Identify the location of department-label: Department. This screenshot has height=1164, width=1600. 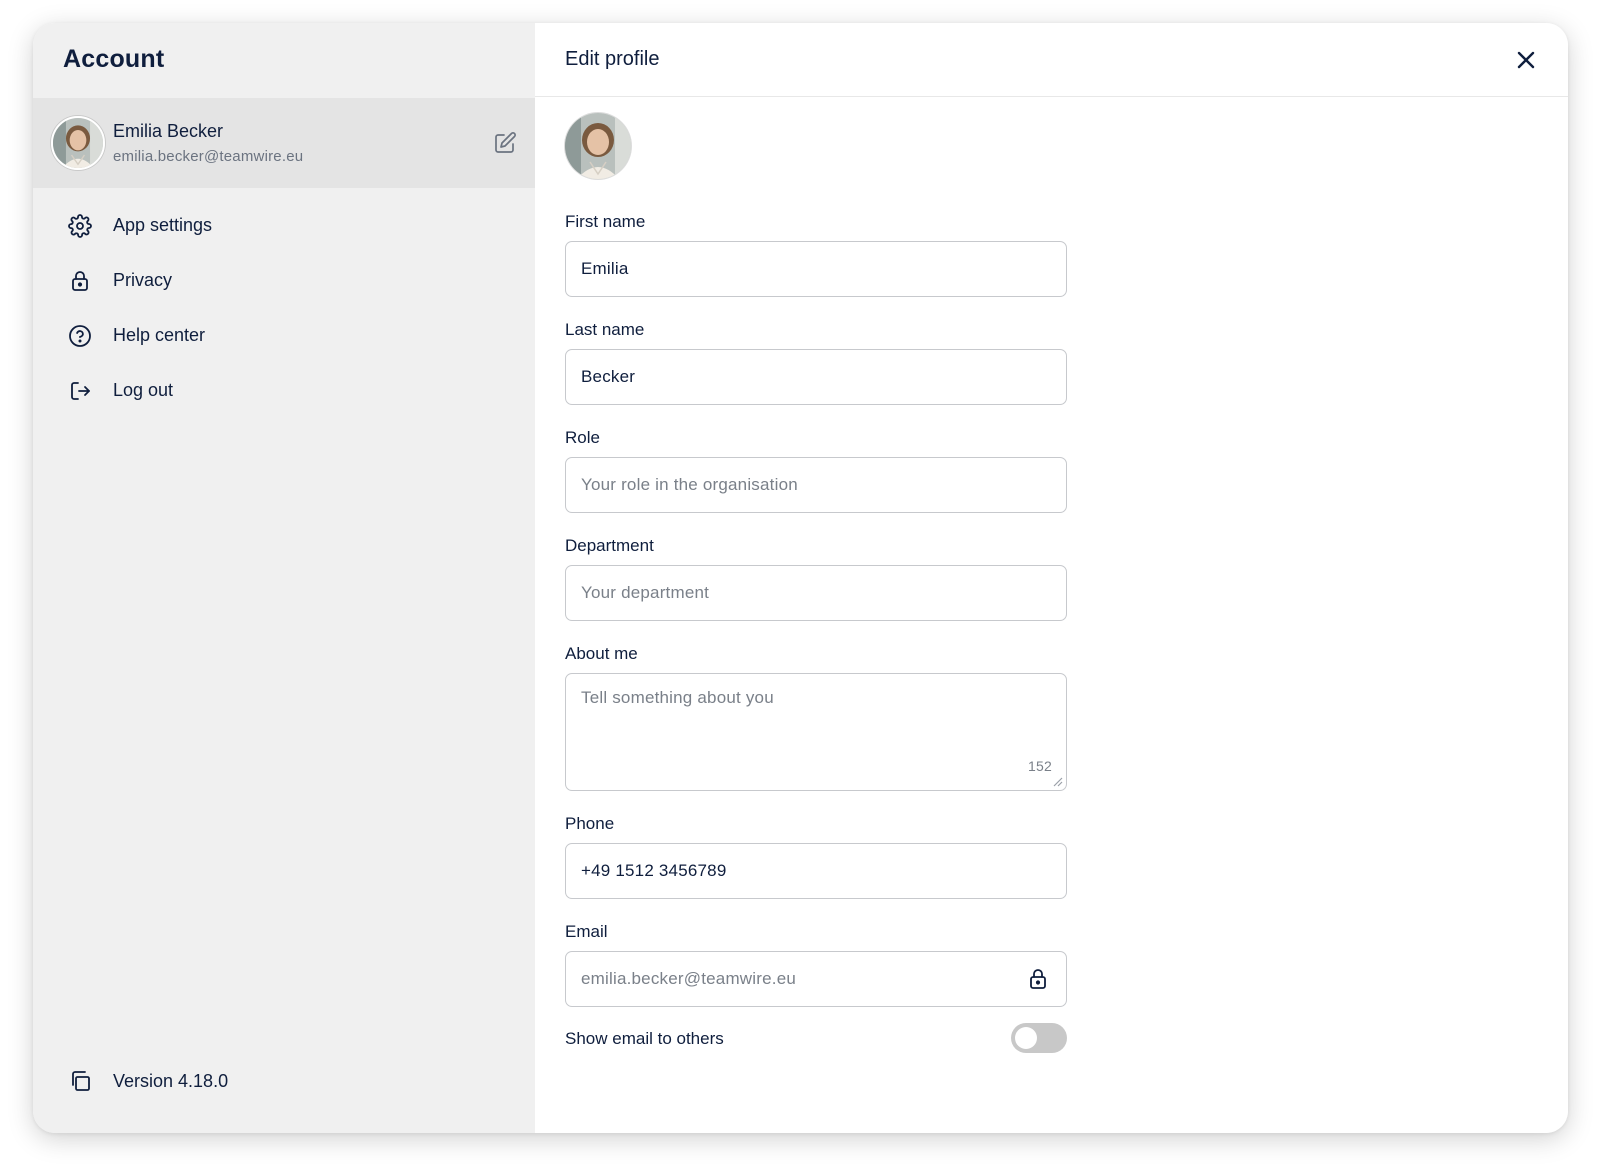
(609, 545).